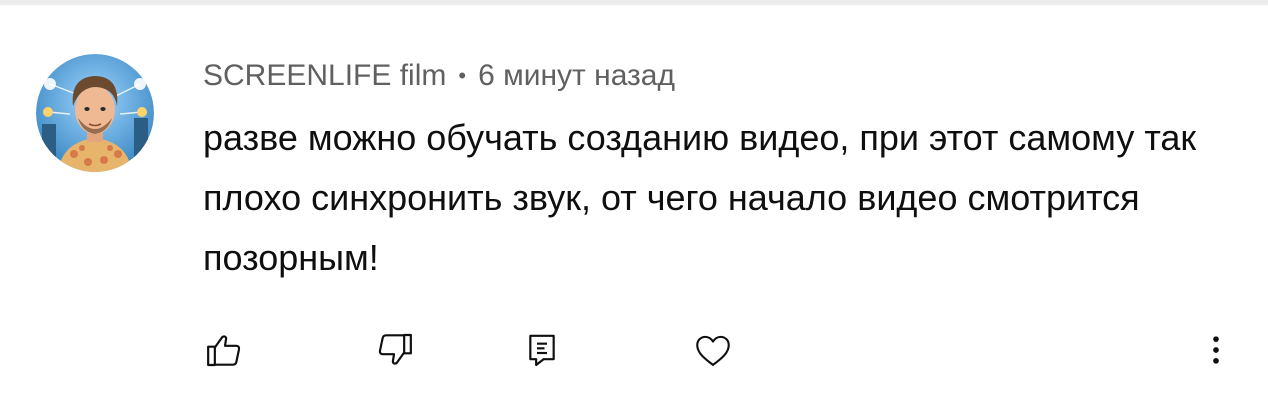  I want to click on thumbs-up-icon, so click(224, 350).